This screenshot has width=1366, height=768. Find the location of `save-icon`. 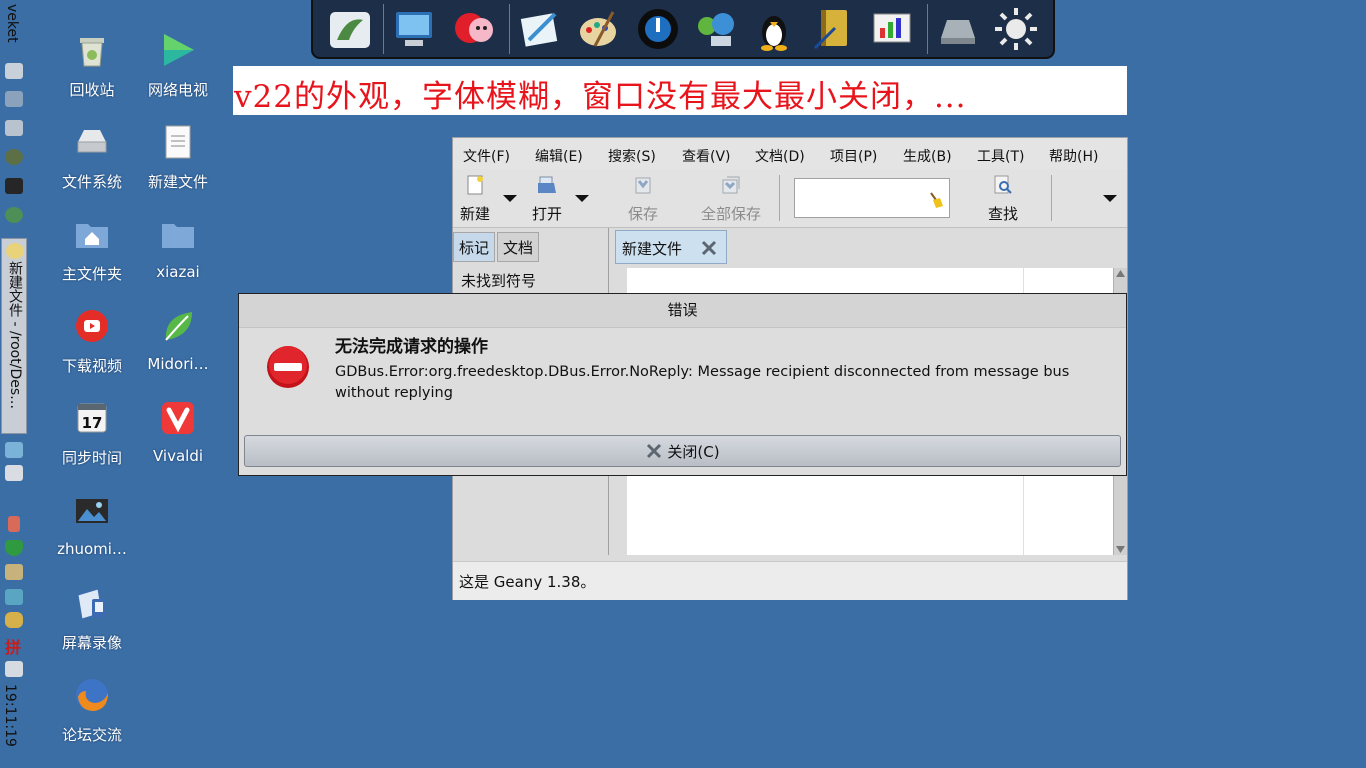

save-icon is located at coordinates (643, 185).